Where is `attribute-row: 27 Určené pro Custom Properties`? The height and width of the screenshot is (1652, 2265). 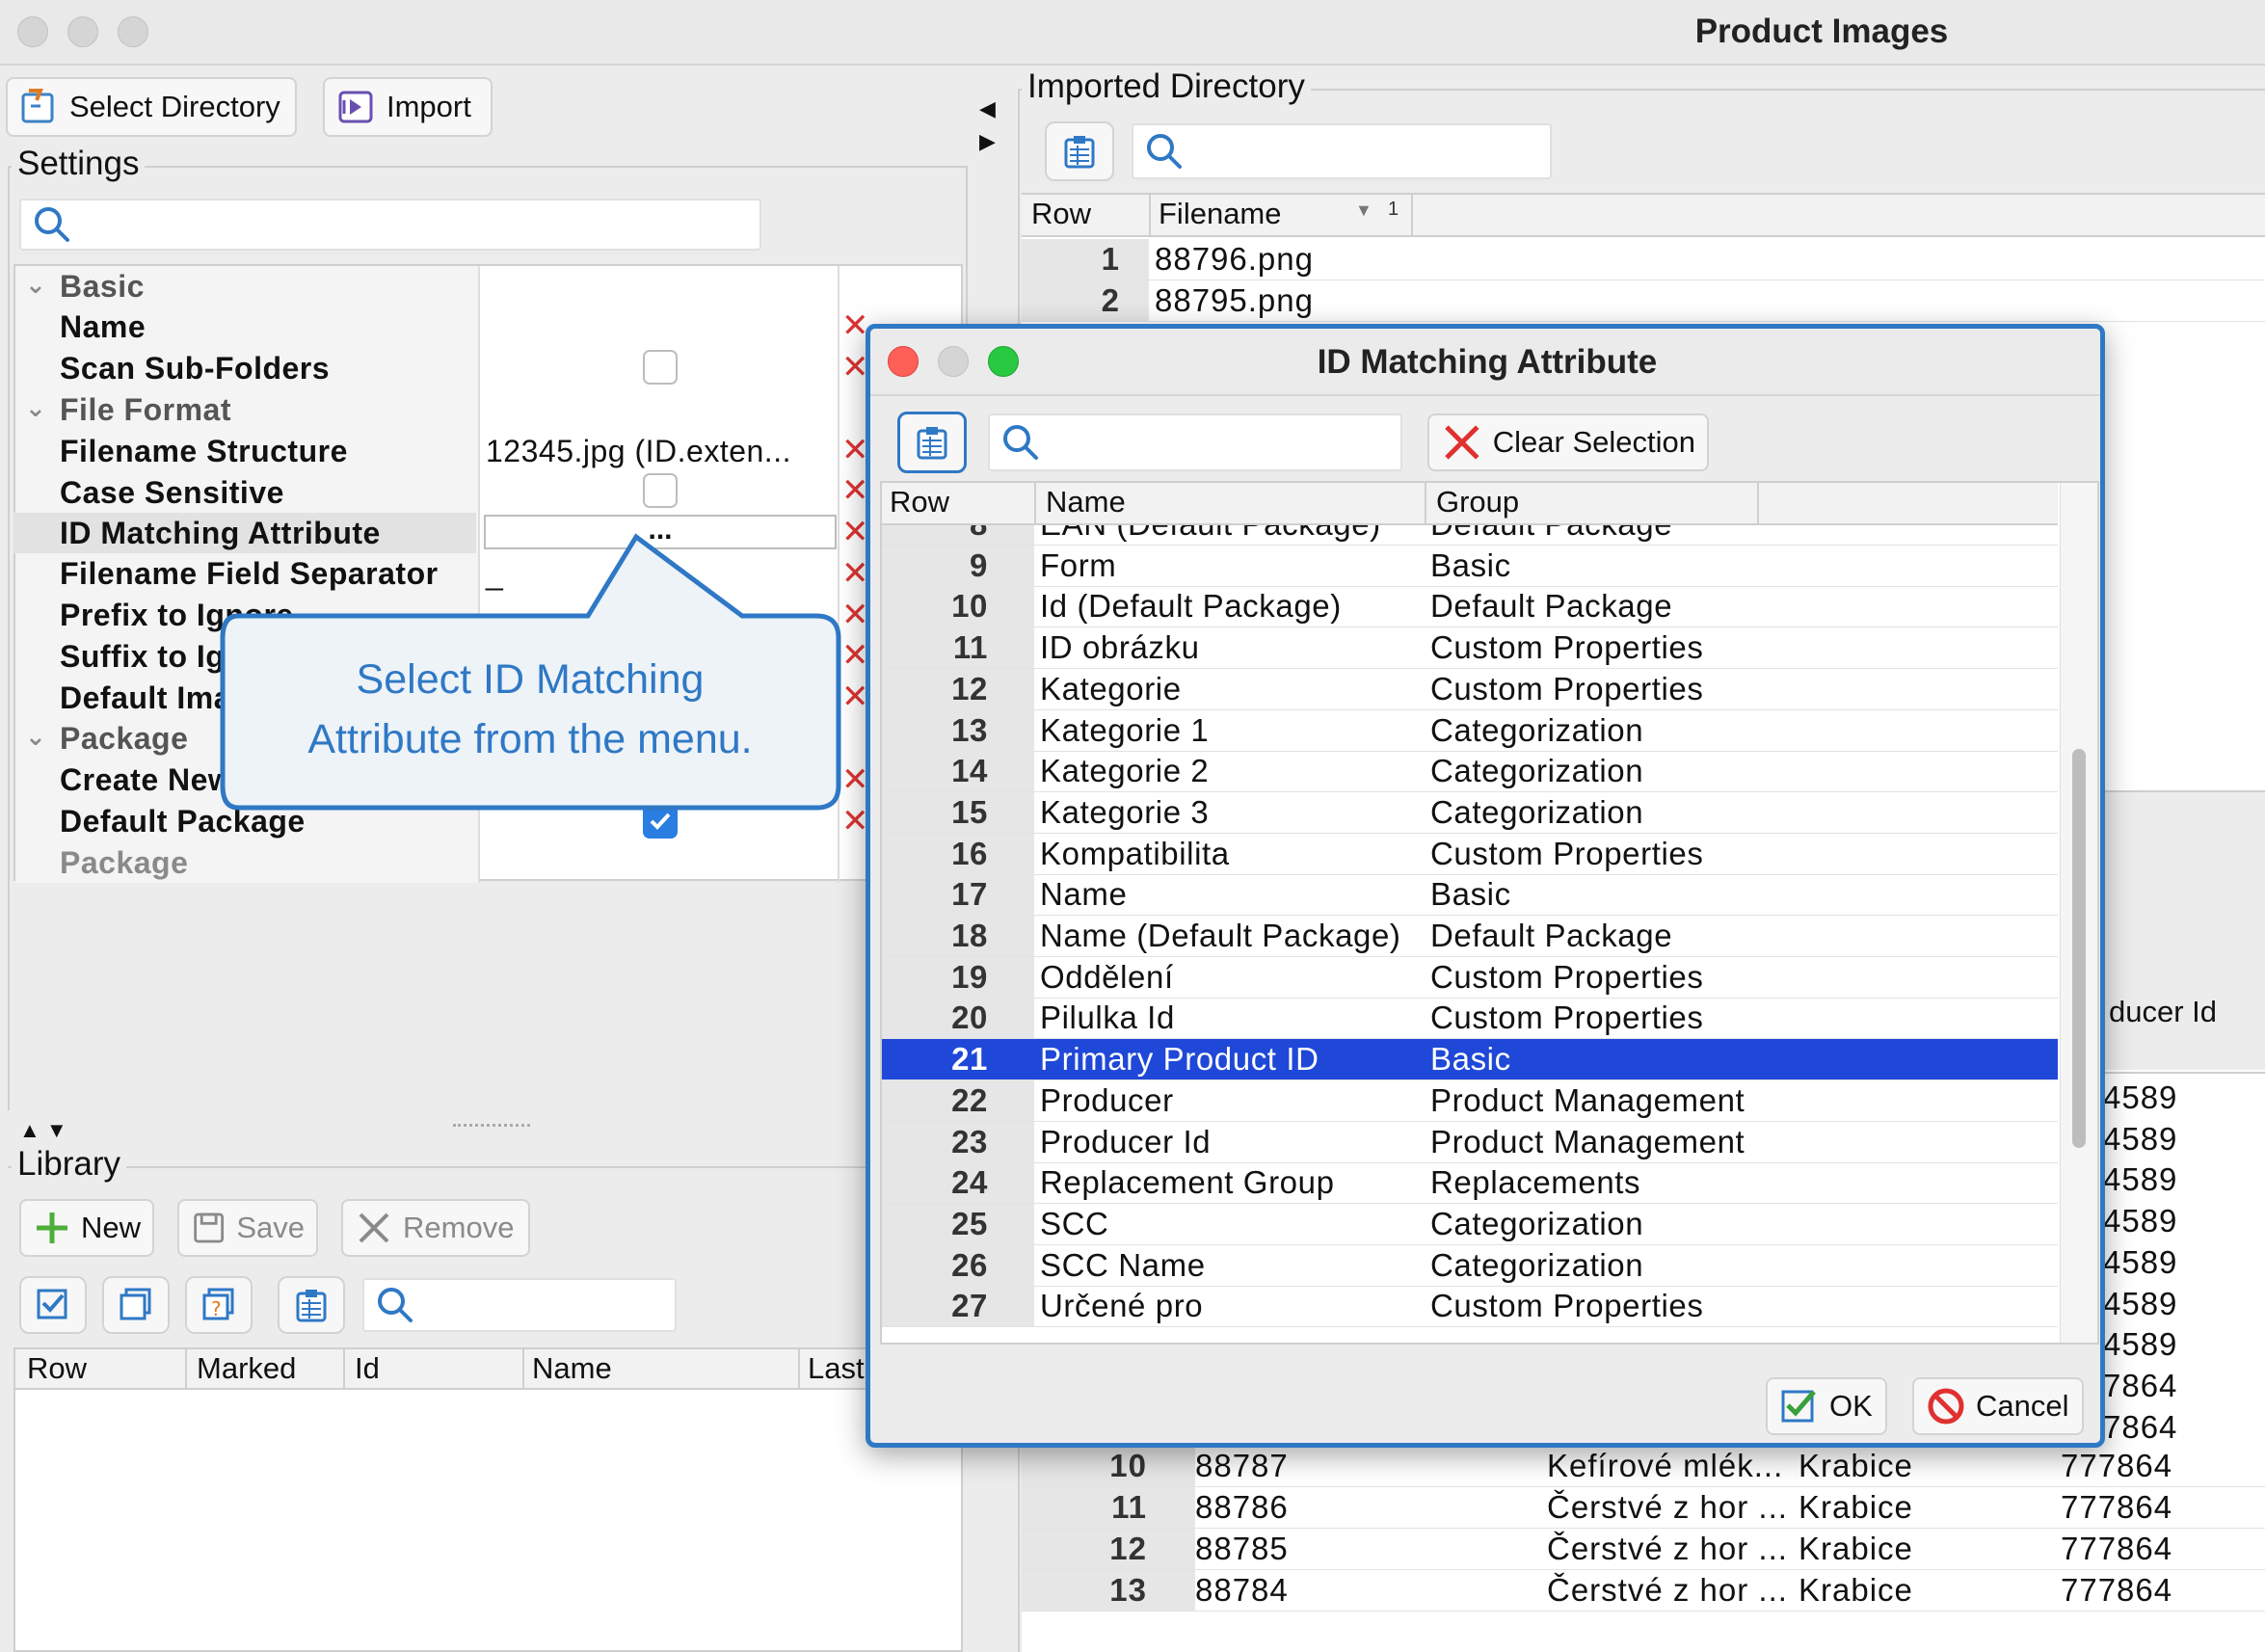
attribute-row: 27 Určené pro Custom Properties is located at coordinates (1470, 1307).